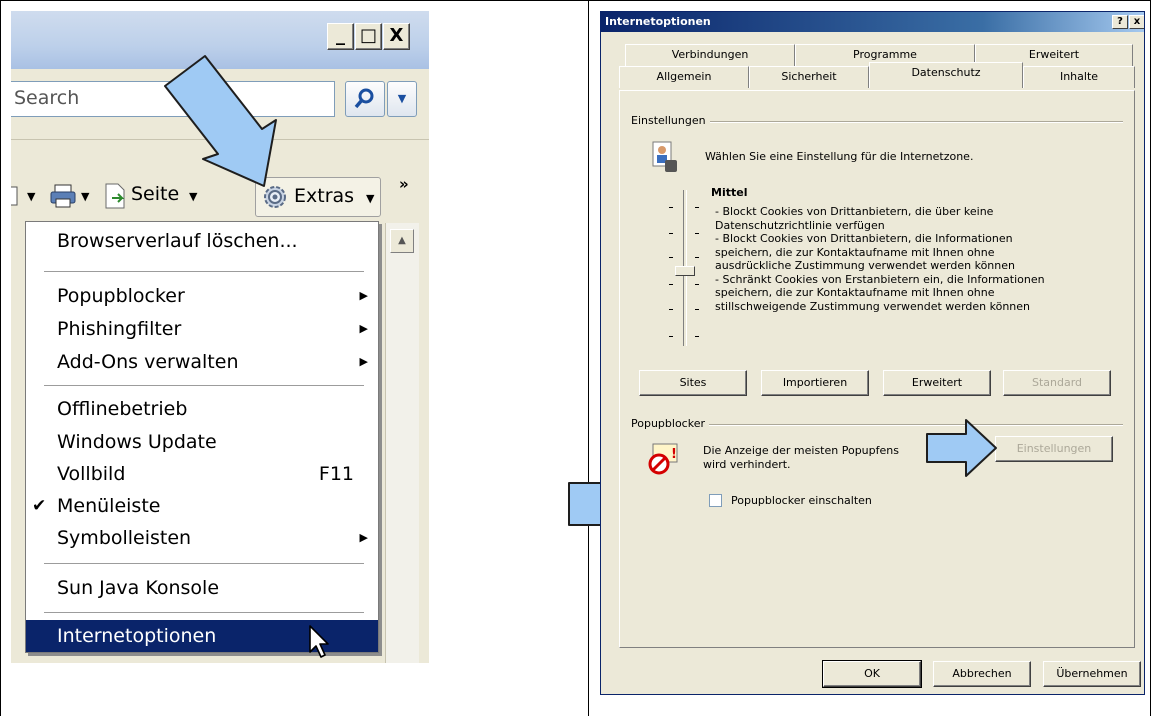 The height and width of the screenshot is (716, 1151). I want to click on tab-verbindungen: Verbindungen, so click(710, 55).